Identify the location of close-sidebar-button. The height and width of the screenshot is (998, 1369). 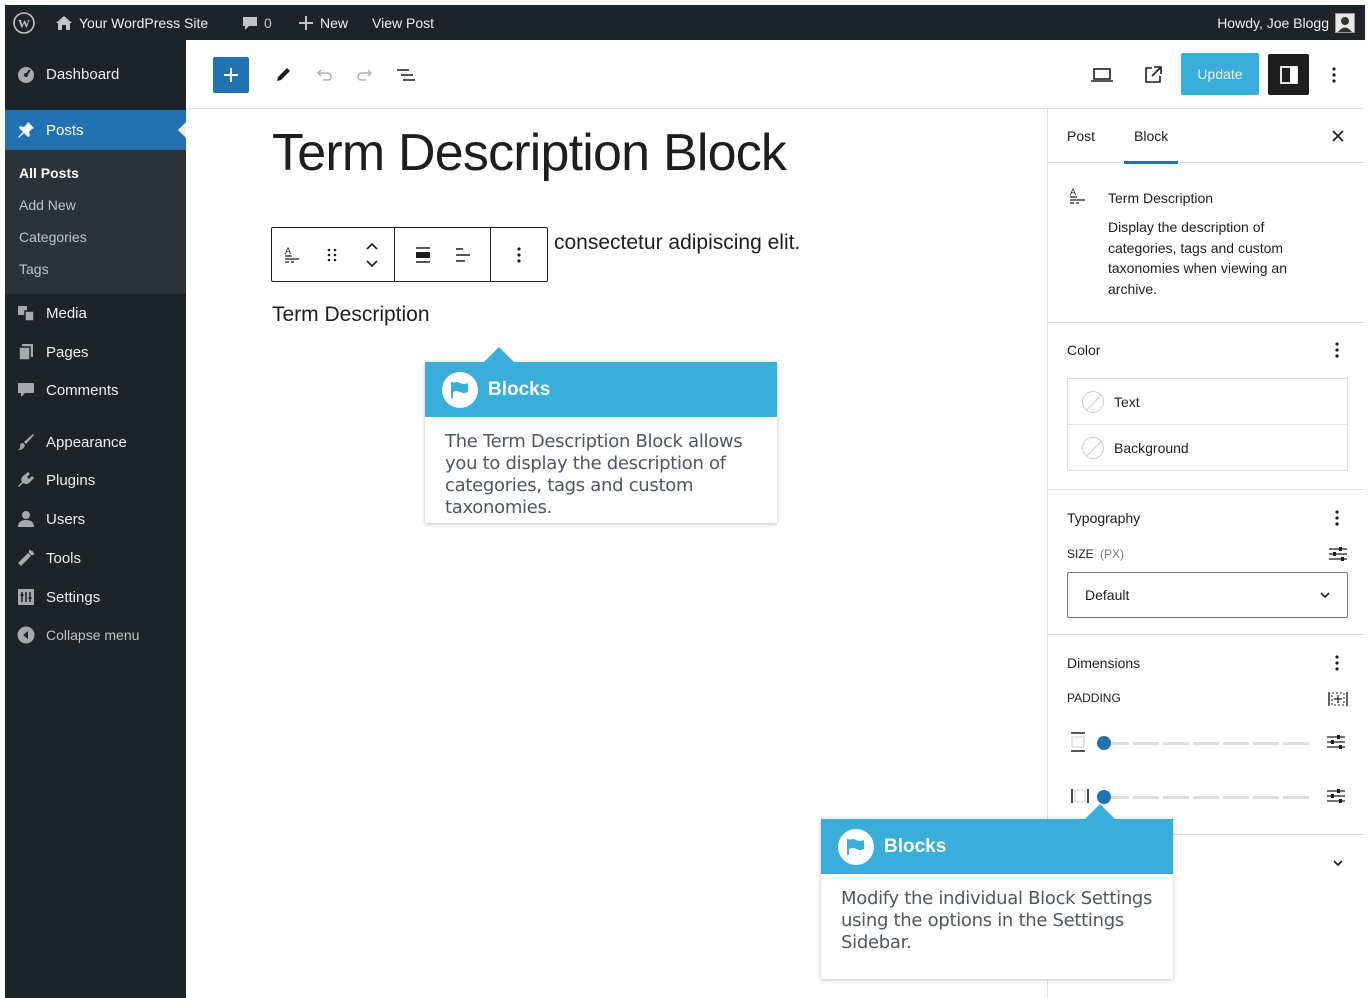
(1338, 136).